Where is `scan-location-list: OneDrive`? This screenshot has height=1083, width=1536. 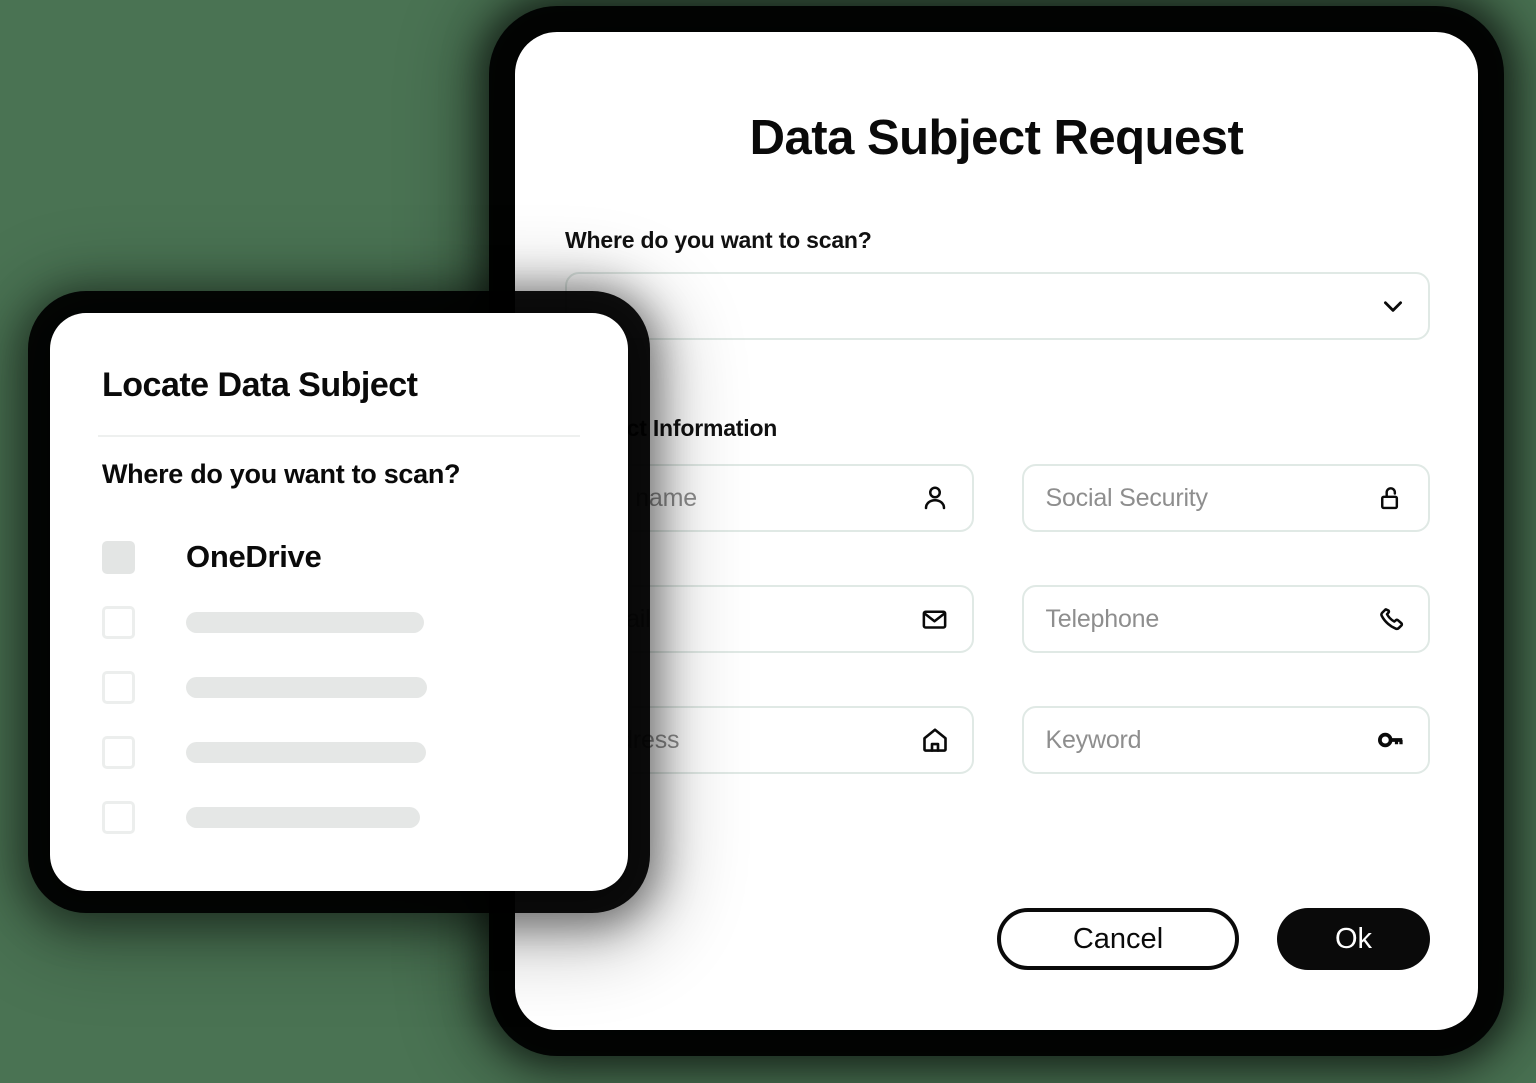
scan-location-list: OneDrive is located at coordinates (337, 687).